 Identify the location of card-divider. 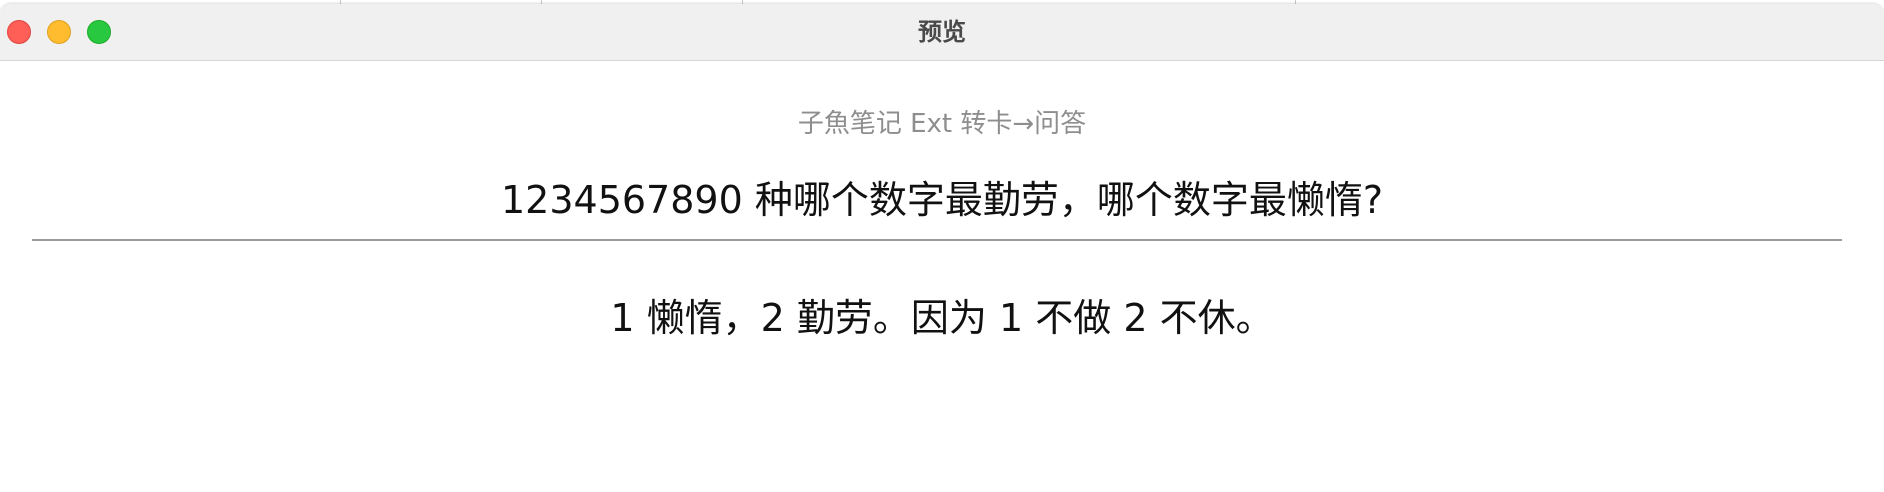
(937, 240).